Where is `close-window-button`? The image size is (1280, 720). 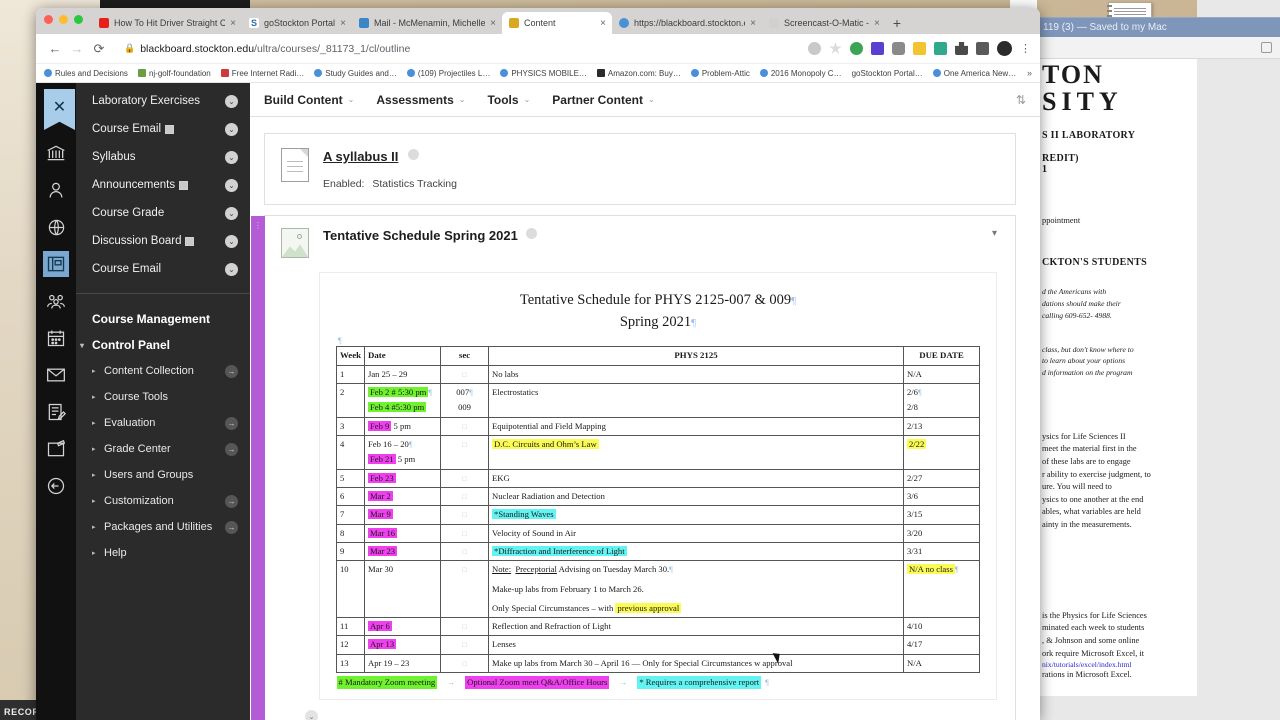 close-window-button is located at coordinates (48, 19).